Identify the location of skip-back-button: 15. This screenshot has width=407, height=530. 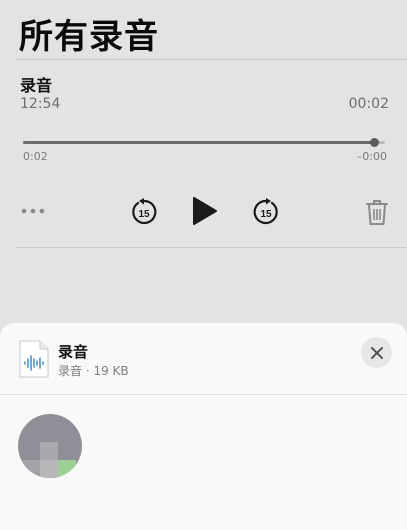
(144, 212).